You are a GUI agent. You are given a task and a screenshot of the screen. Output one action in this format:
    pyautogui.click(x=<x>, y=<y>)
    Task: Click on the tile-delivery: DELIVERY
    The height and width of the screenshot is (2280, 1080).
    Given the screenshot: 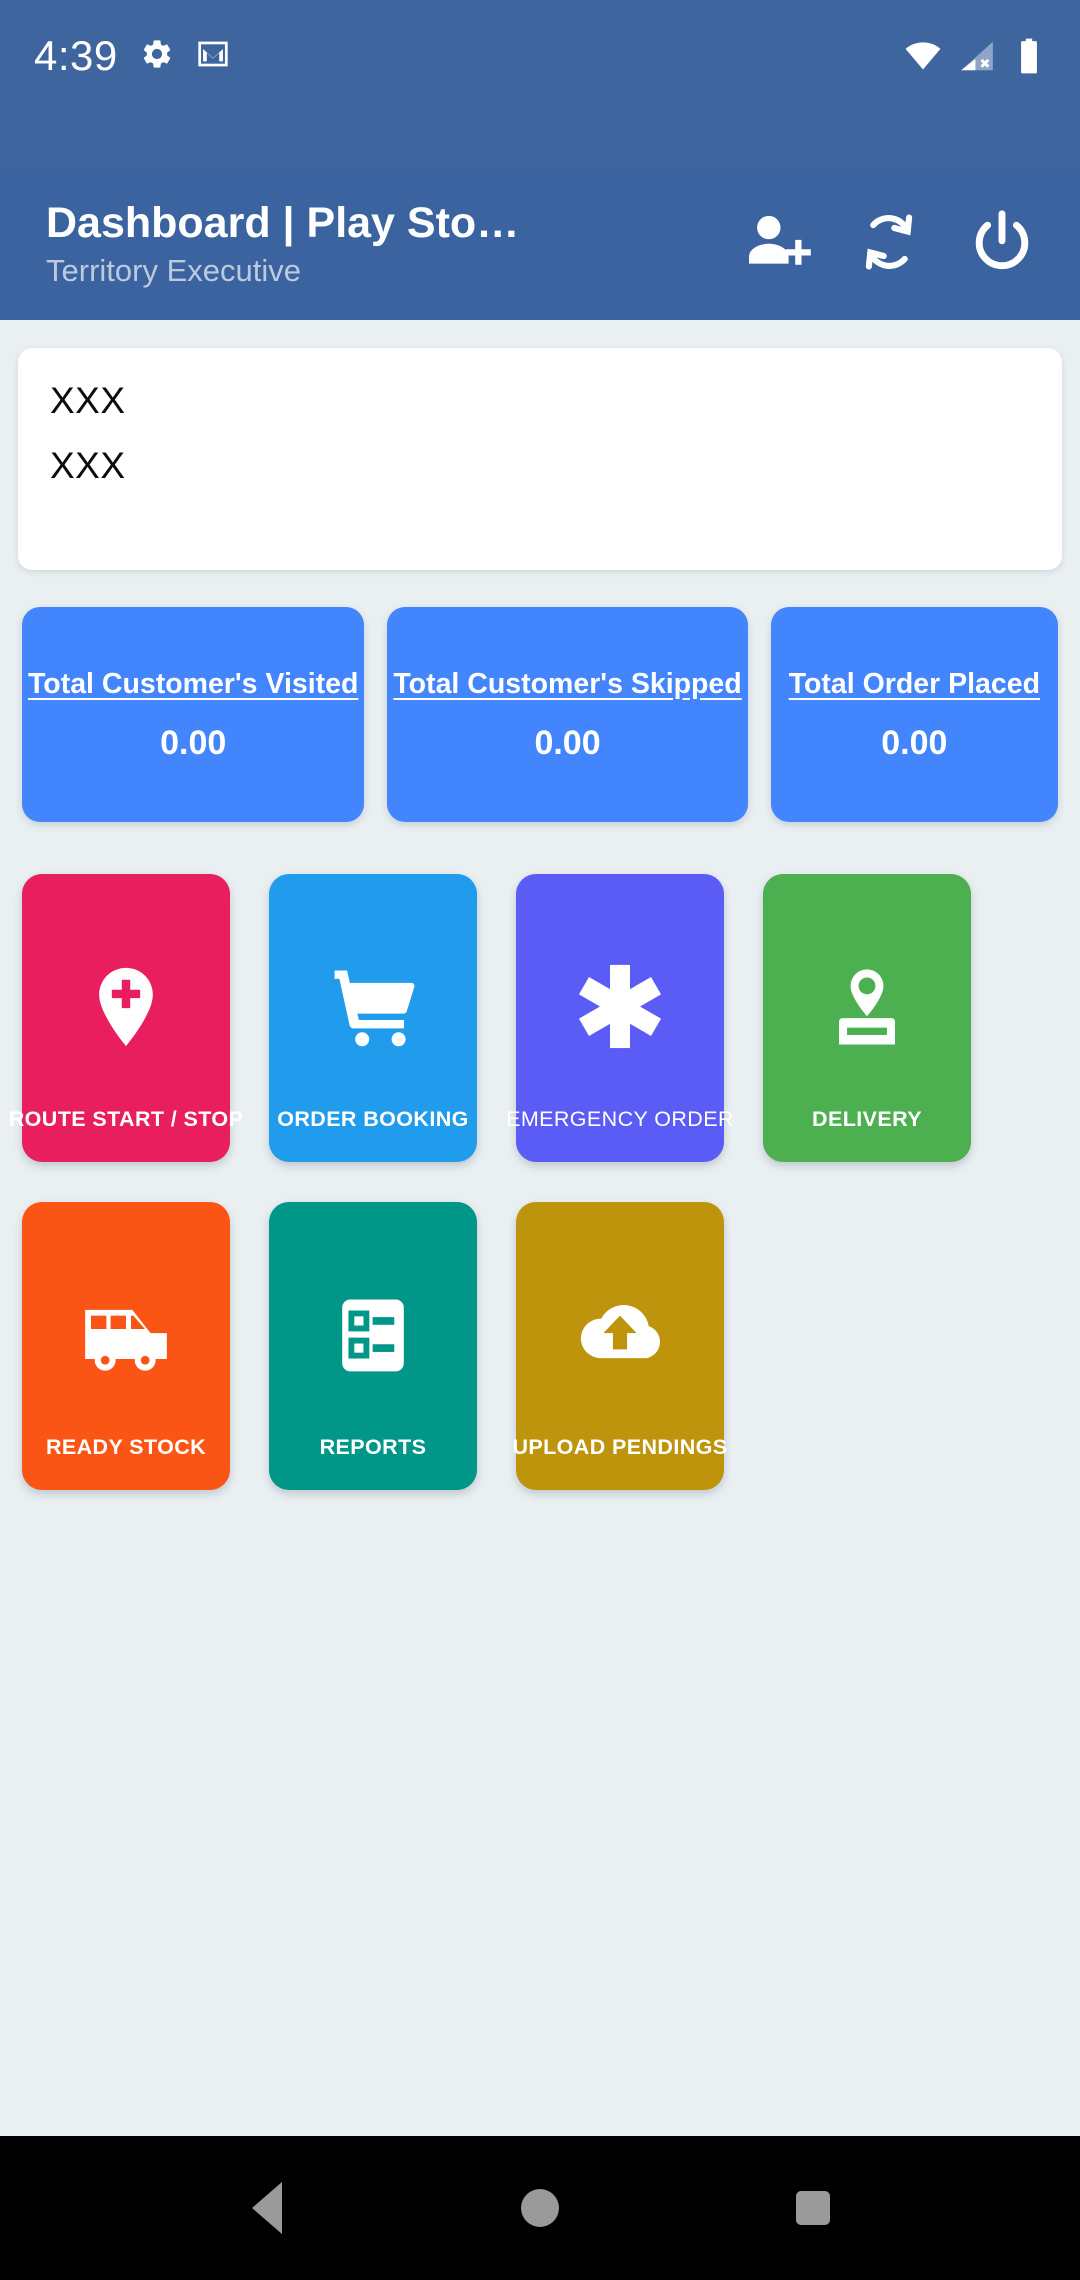 What is the action you would take?
    pyautogui.click(x=867, y=1018)
    